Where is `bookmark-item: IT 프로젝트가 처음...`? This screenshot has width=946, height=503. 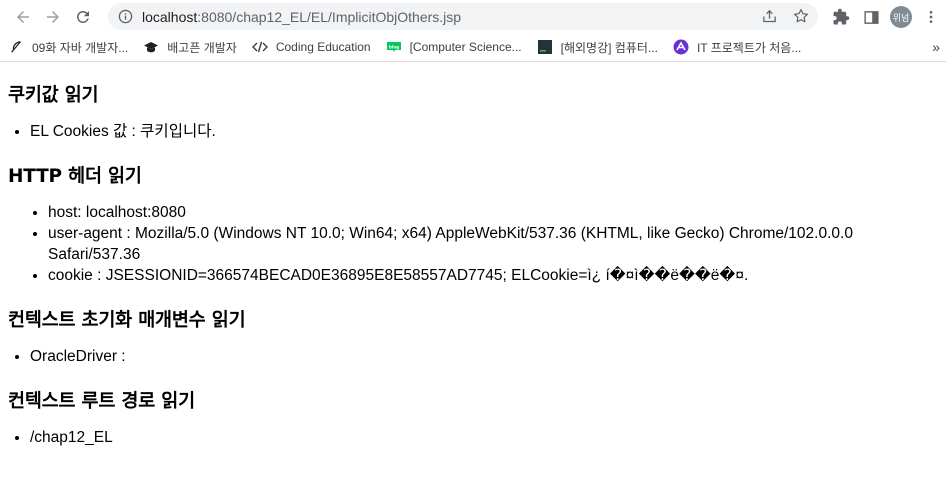
bookmark-item: IT 프로젝트가 처음... is located at coordinates (737, 47).